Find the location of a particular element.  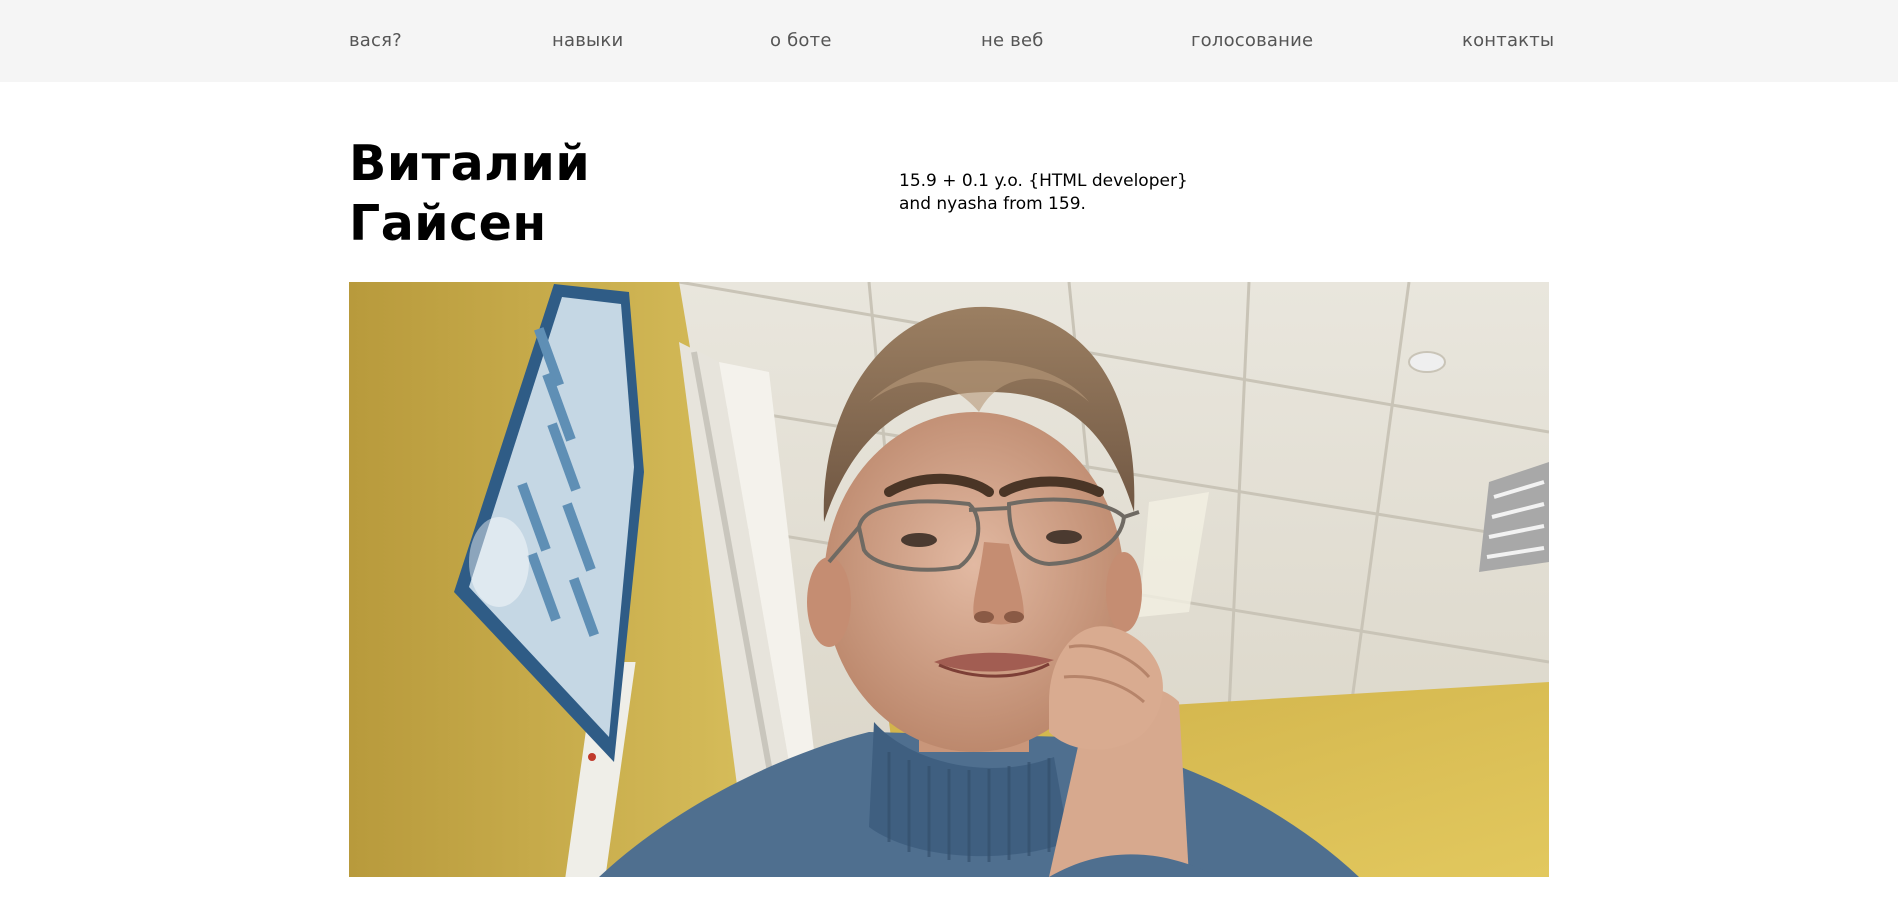

nav-item-vasya: вася? is located at coordinates (375, 41).